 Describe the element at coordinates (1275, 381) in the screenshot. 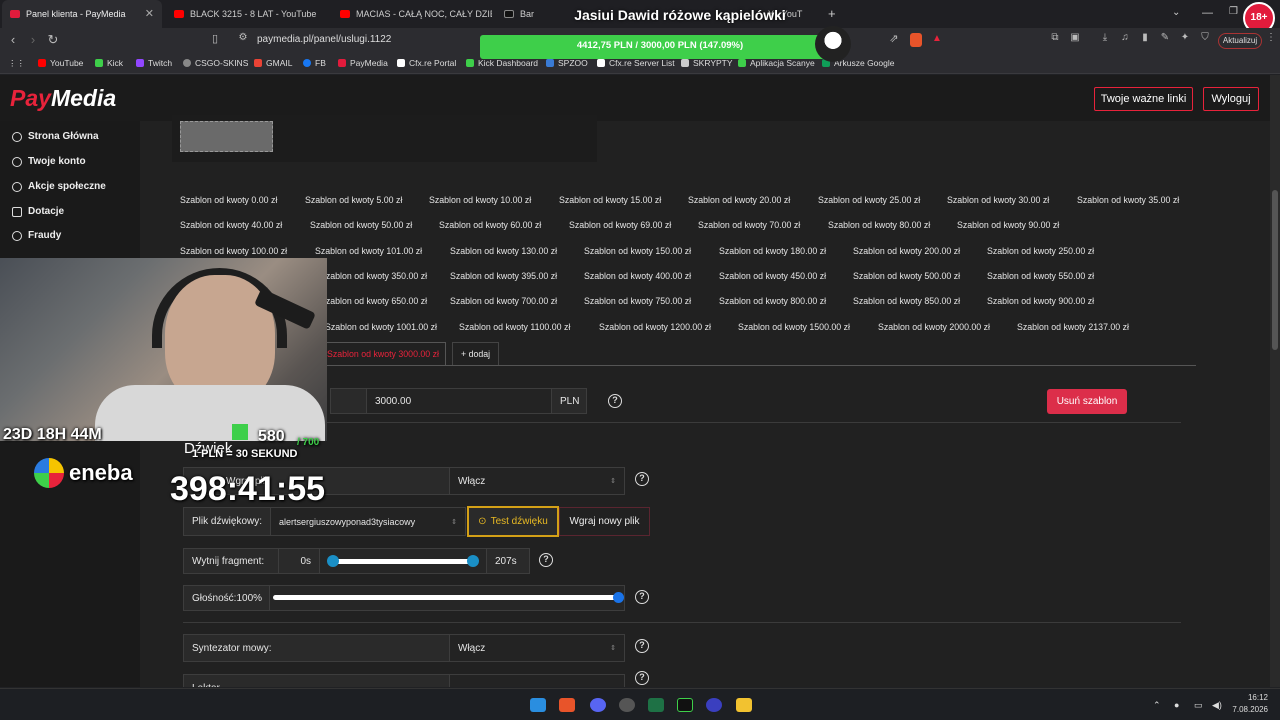

I see `scrollbar` at that location.